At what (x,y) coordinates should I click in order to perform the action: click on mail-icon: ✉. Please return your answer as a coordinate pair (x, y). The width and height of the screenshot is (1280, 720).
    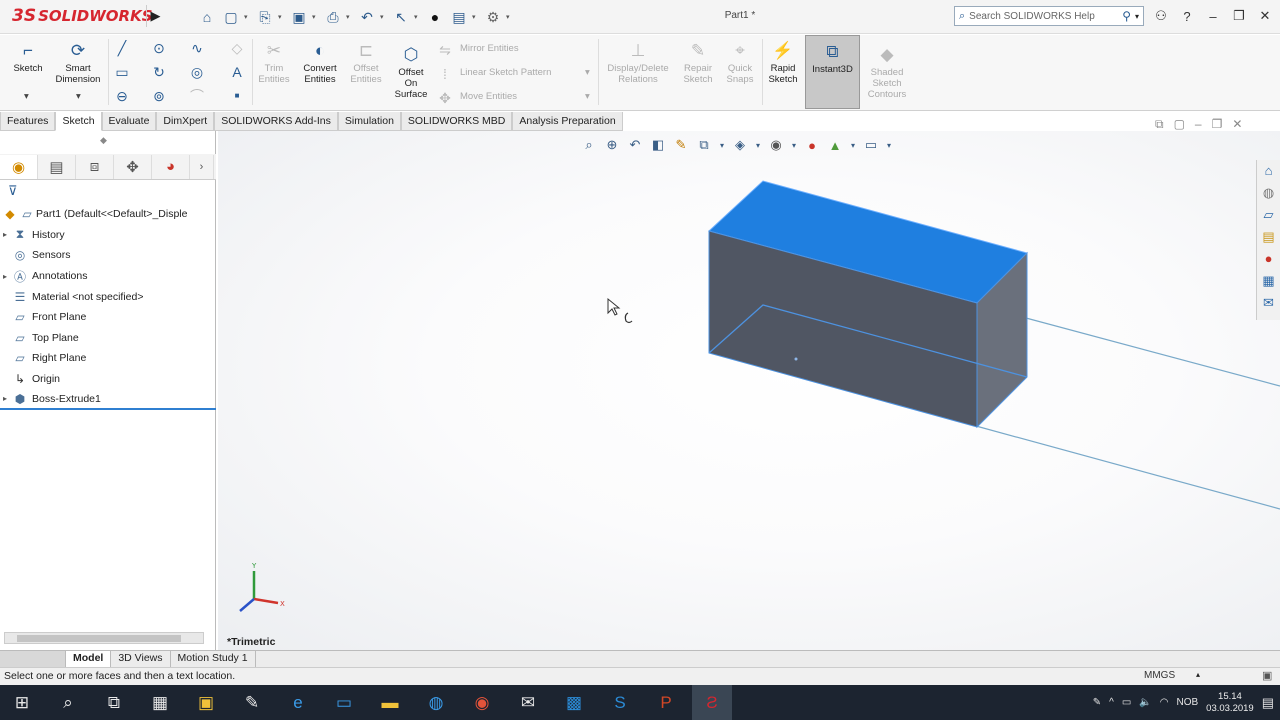
    Looking at the image, I should click on (528, 702).